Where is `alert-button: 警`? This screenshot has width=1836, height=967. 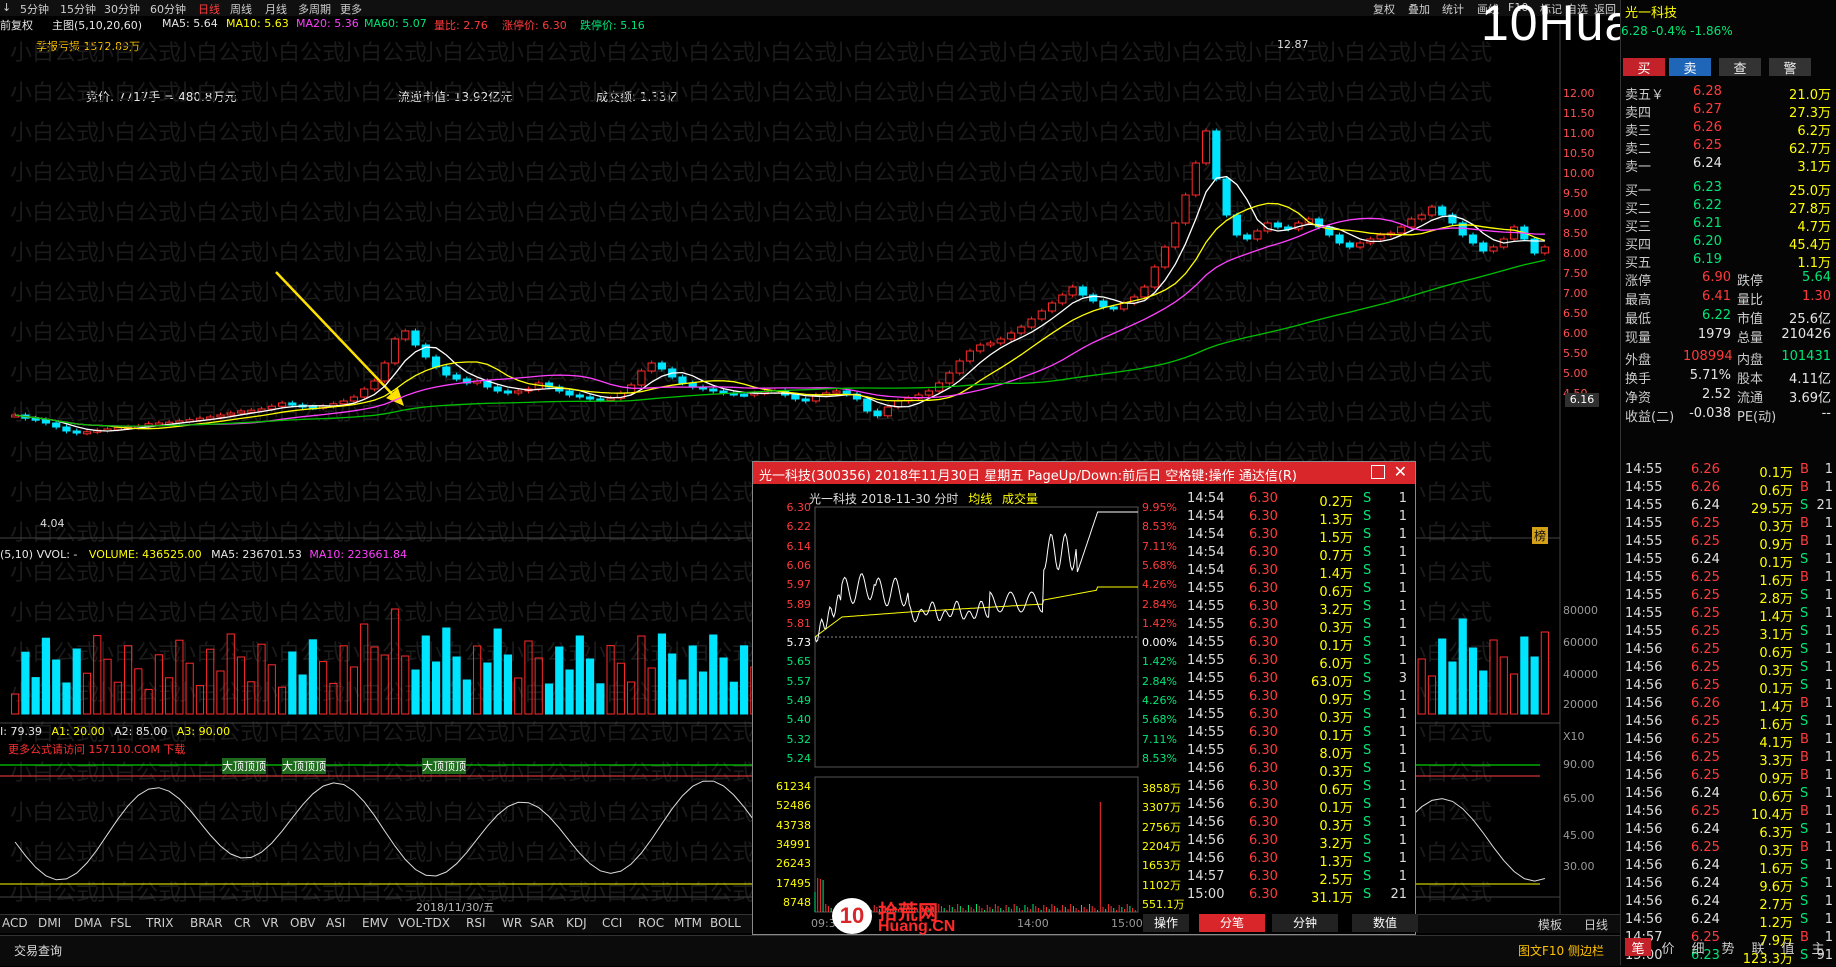
alert-button: 警 is located at coordinates (1790, 67).